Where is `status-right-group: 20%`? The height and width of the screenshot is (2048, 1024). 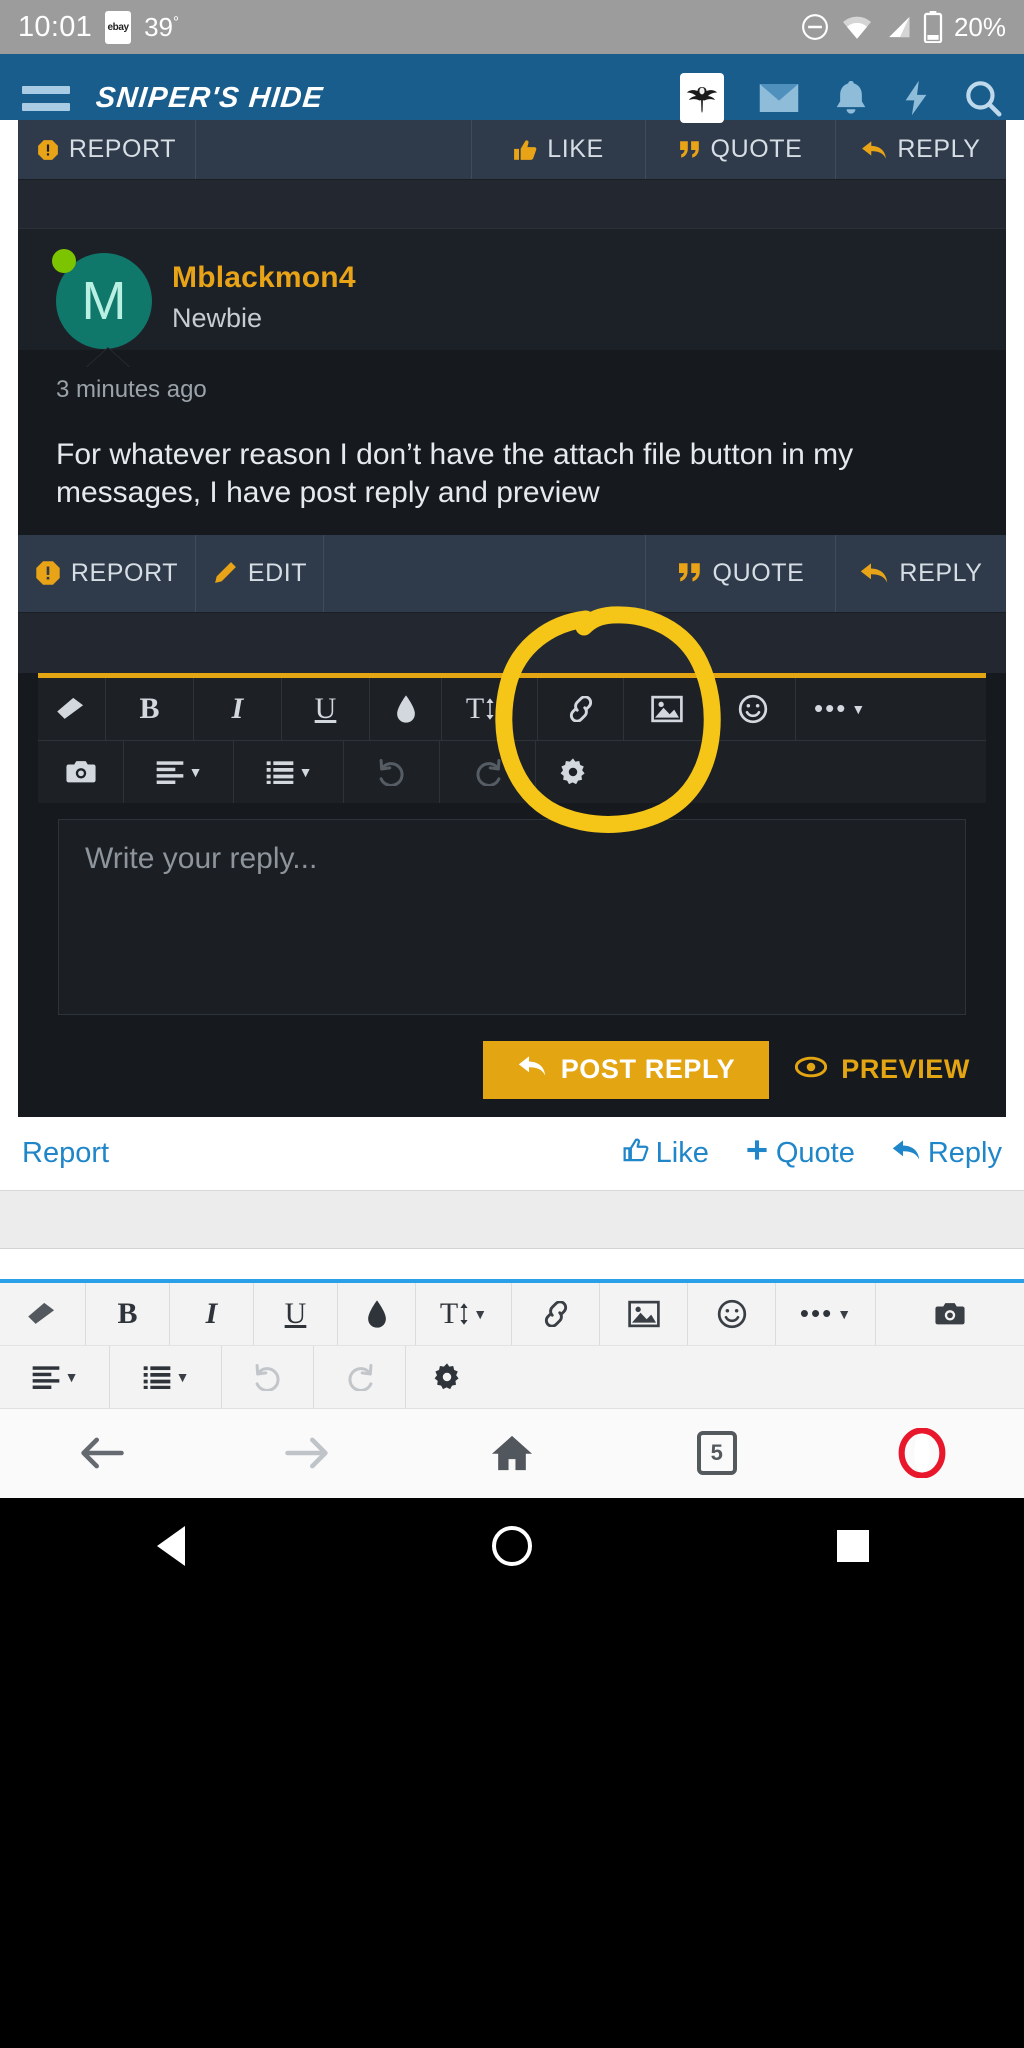 status-right-group: 20% is located at coordinates (903, 27).